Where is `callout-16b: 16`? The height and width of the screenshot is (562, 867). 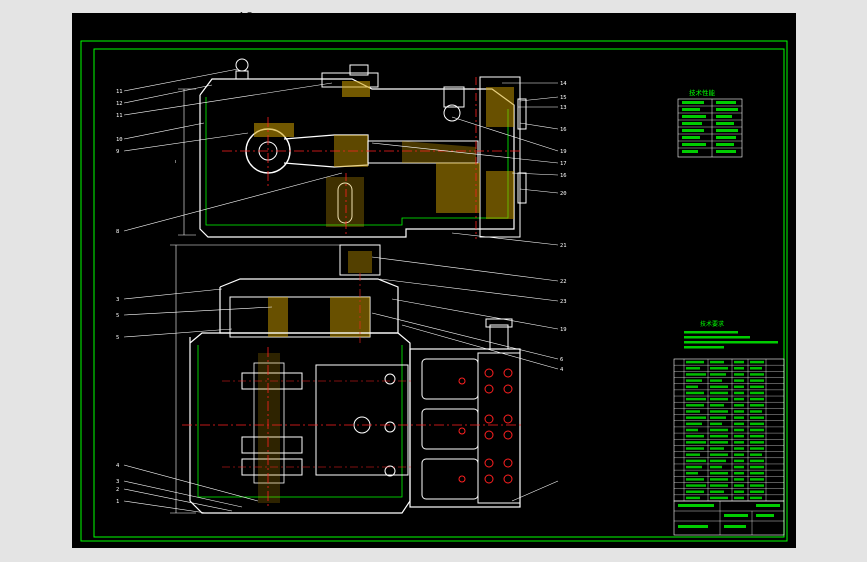
callout-16b: 16 is located at coordinates (563, 176).